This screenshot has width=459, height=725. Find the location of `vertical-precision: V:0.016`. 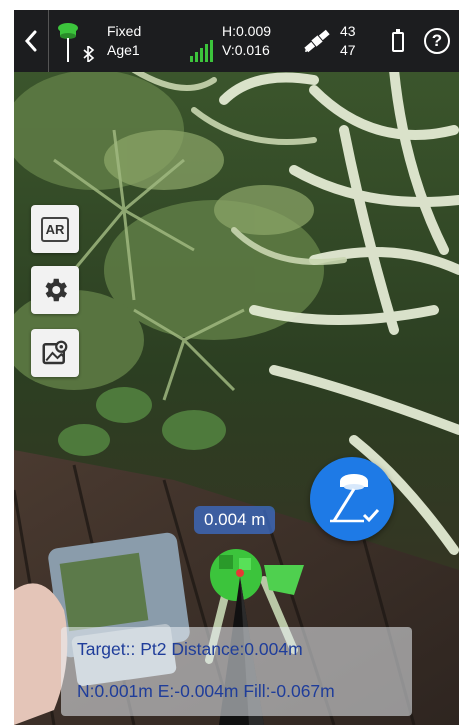

vertical-precision: V:0.016 is located at coordinates (246, 50).